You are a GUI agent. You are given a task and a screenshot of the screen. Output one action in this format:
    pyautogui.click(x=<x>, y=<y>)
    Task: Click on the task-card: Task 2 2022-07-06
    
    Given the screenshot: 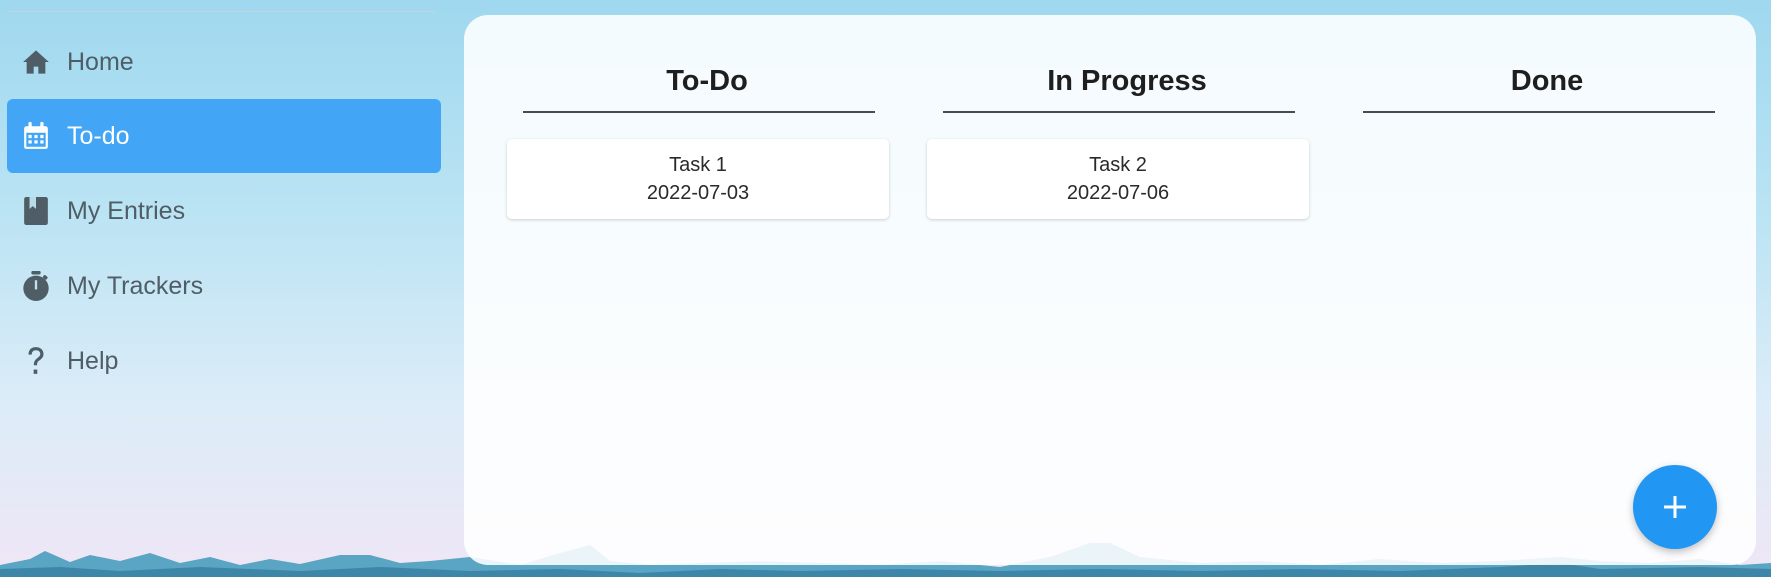 What is the action you would take?
    pyautogui.click(x=1118, y=179)
    